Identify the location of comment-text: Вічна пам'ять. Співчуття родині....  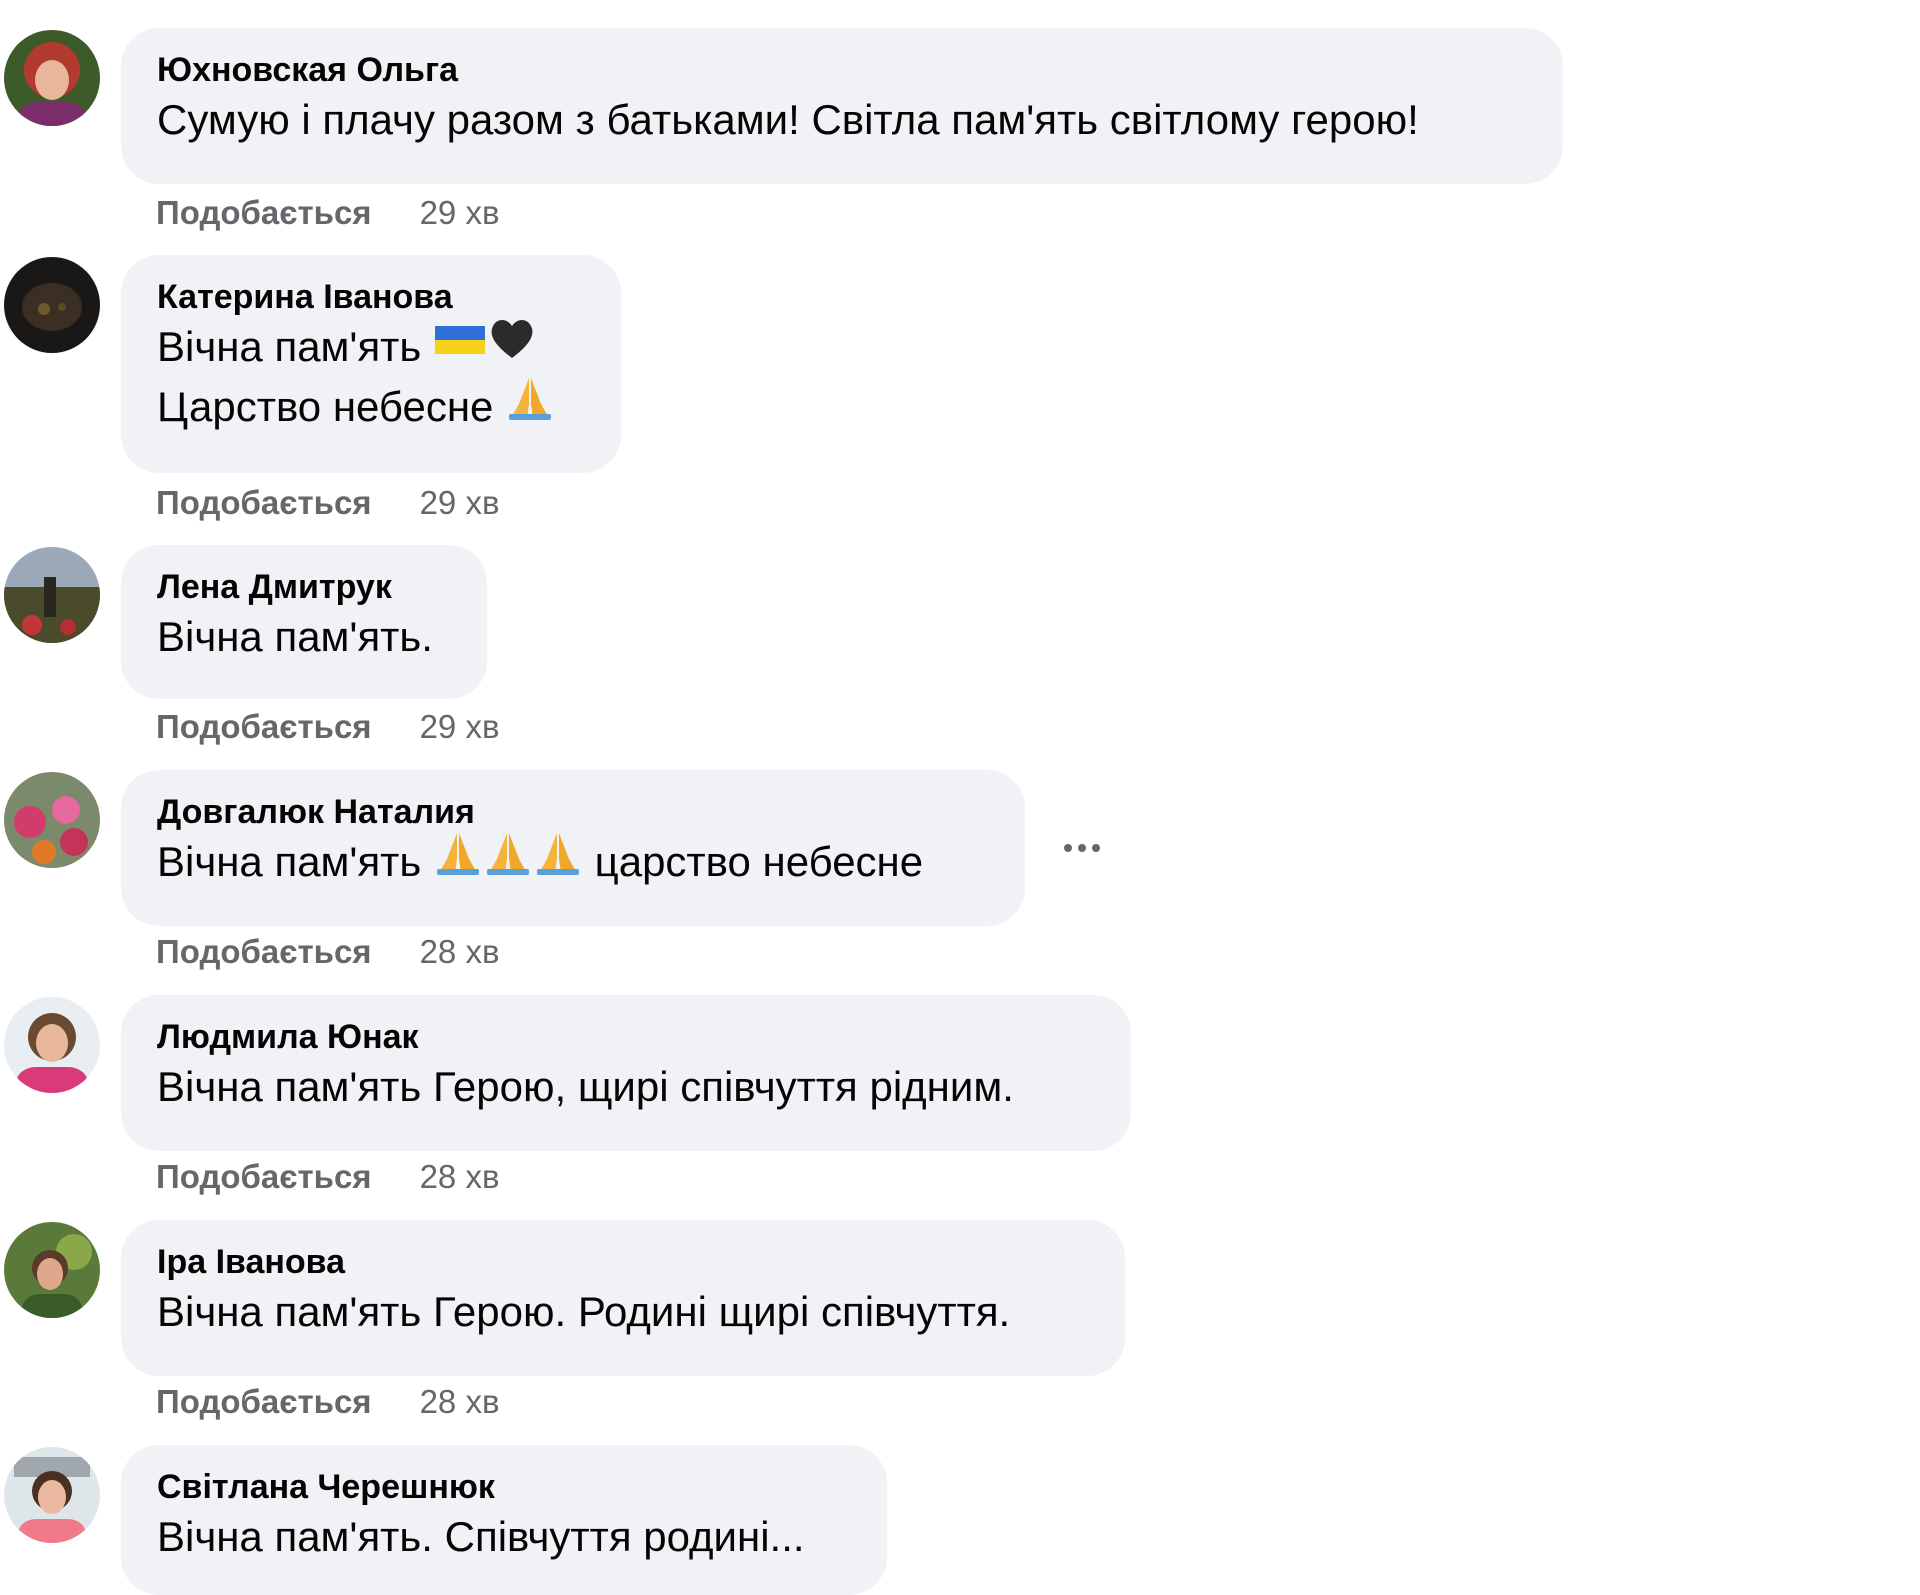
(481, 1536).